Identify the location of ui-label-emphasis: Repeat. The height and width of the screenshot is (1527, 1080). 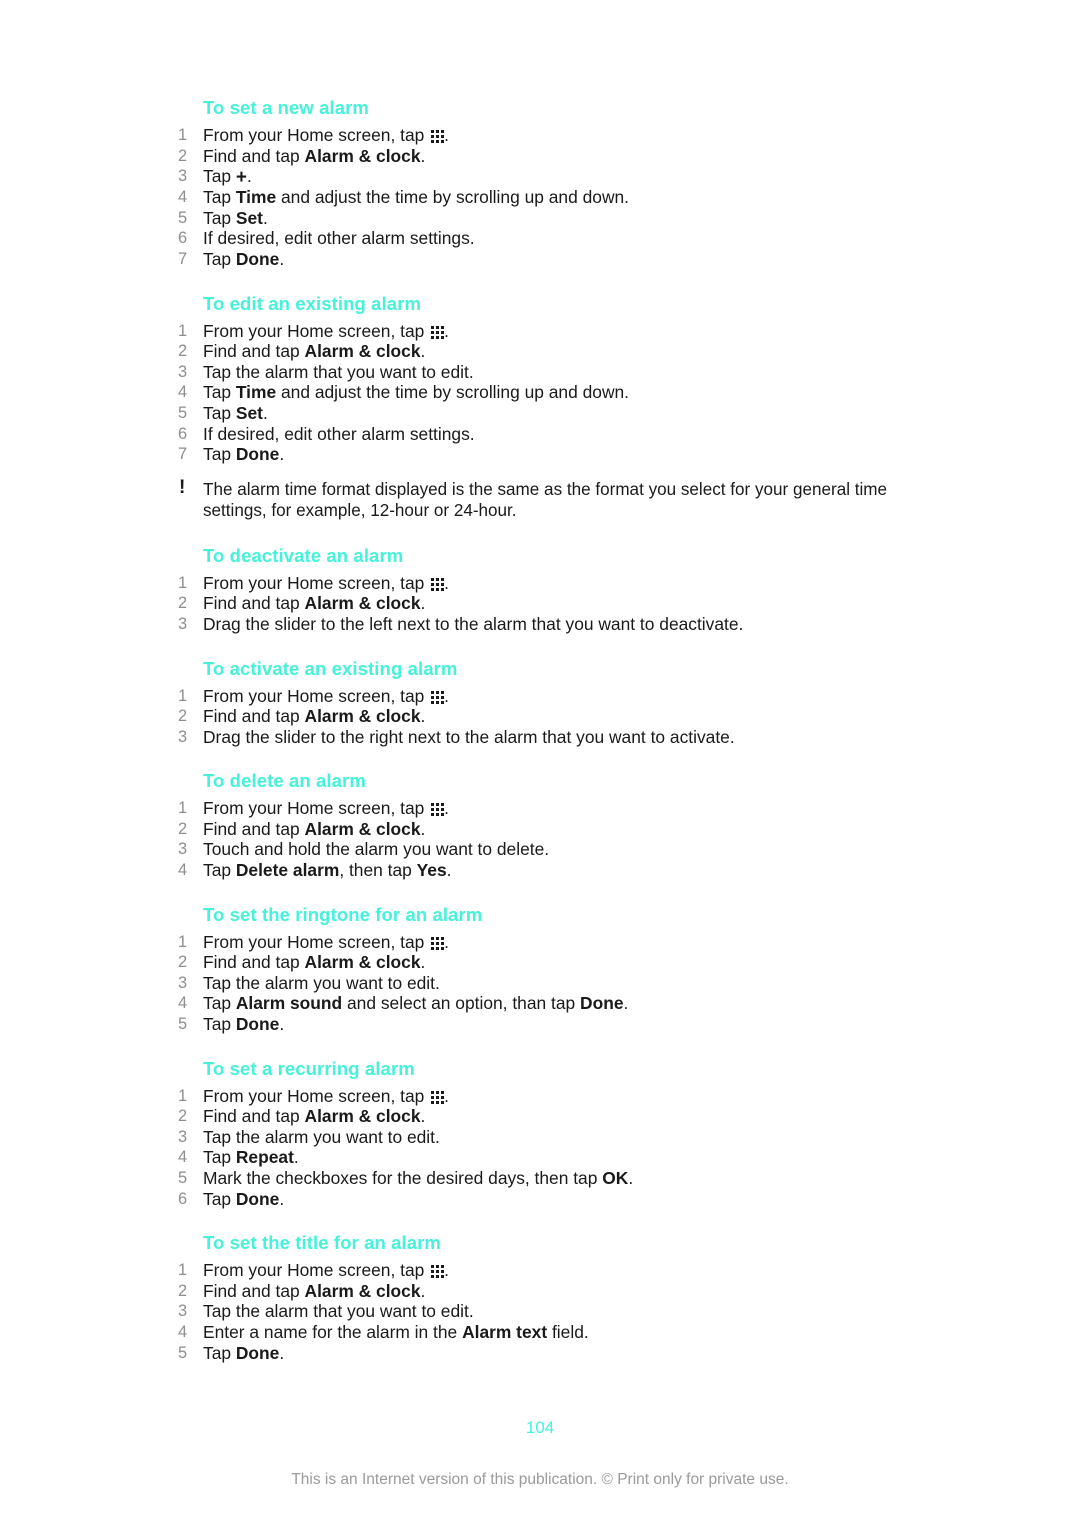
(264, 1157).